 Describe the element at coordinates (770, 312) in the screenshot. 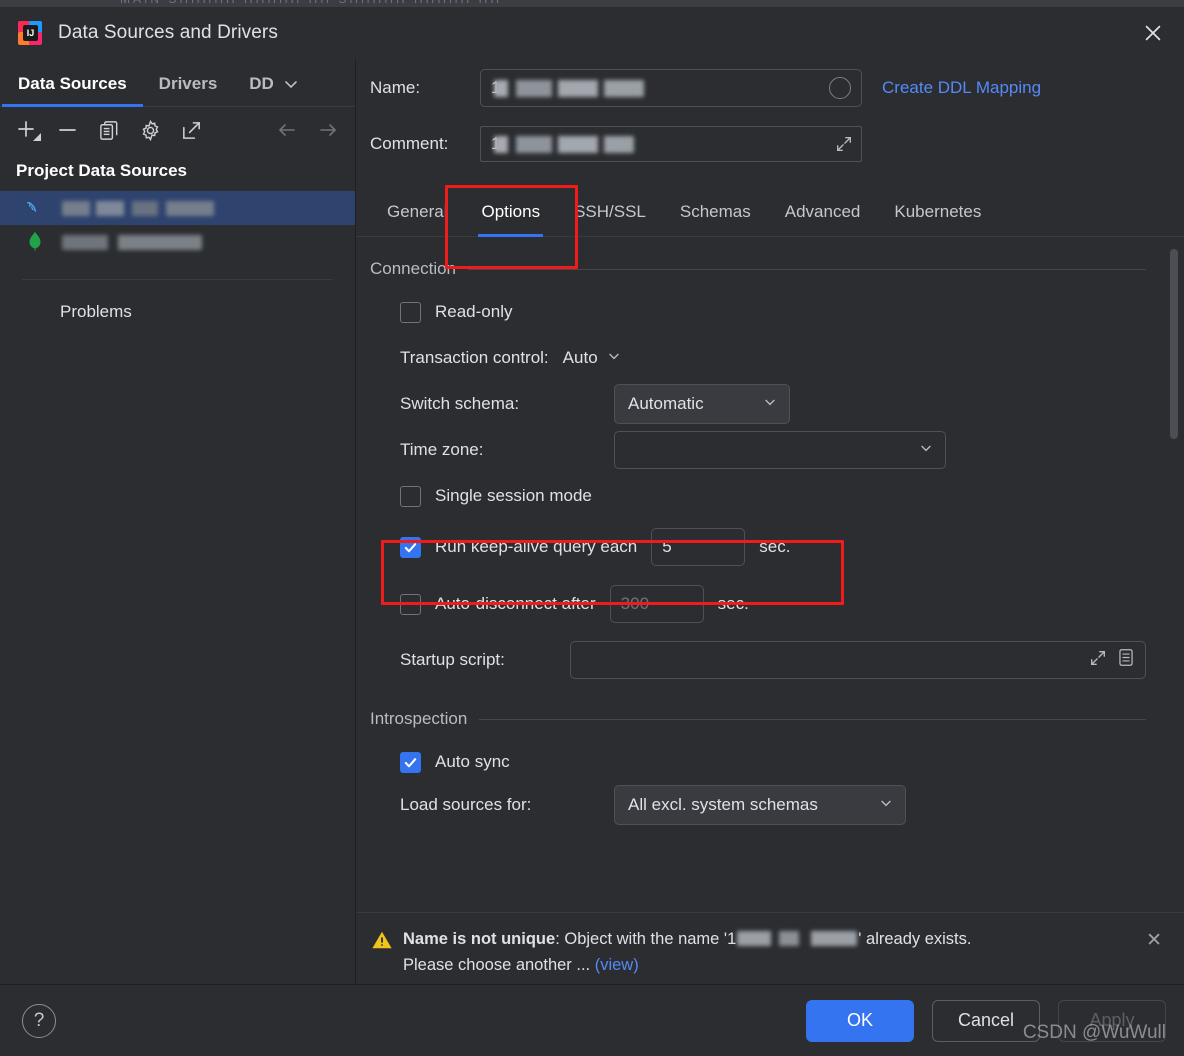

I see `read-only-row: Read-only` at that location.